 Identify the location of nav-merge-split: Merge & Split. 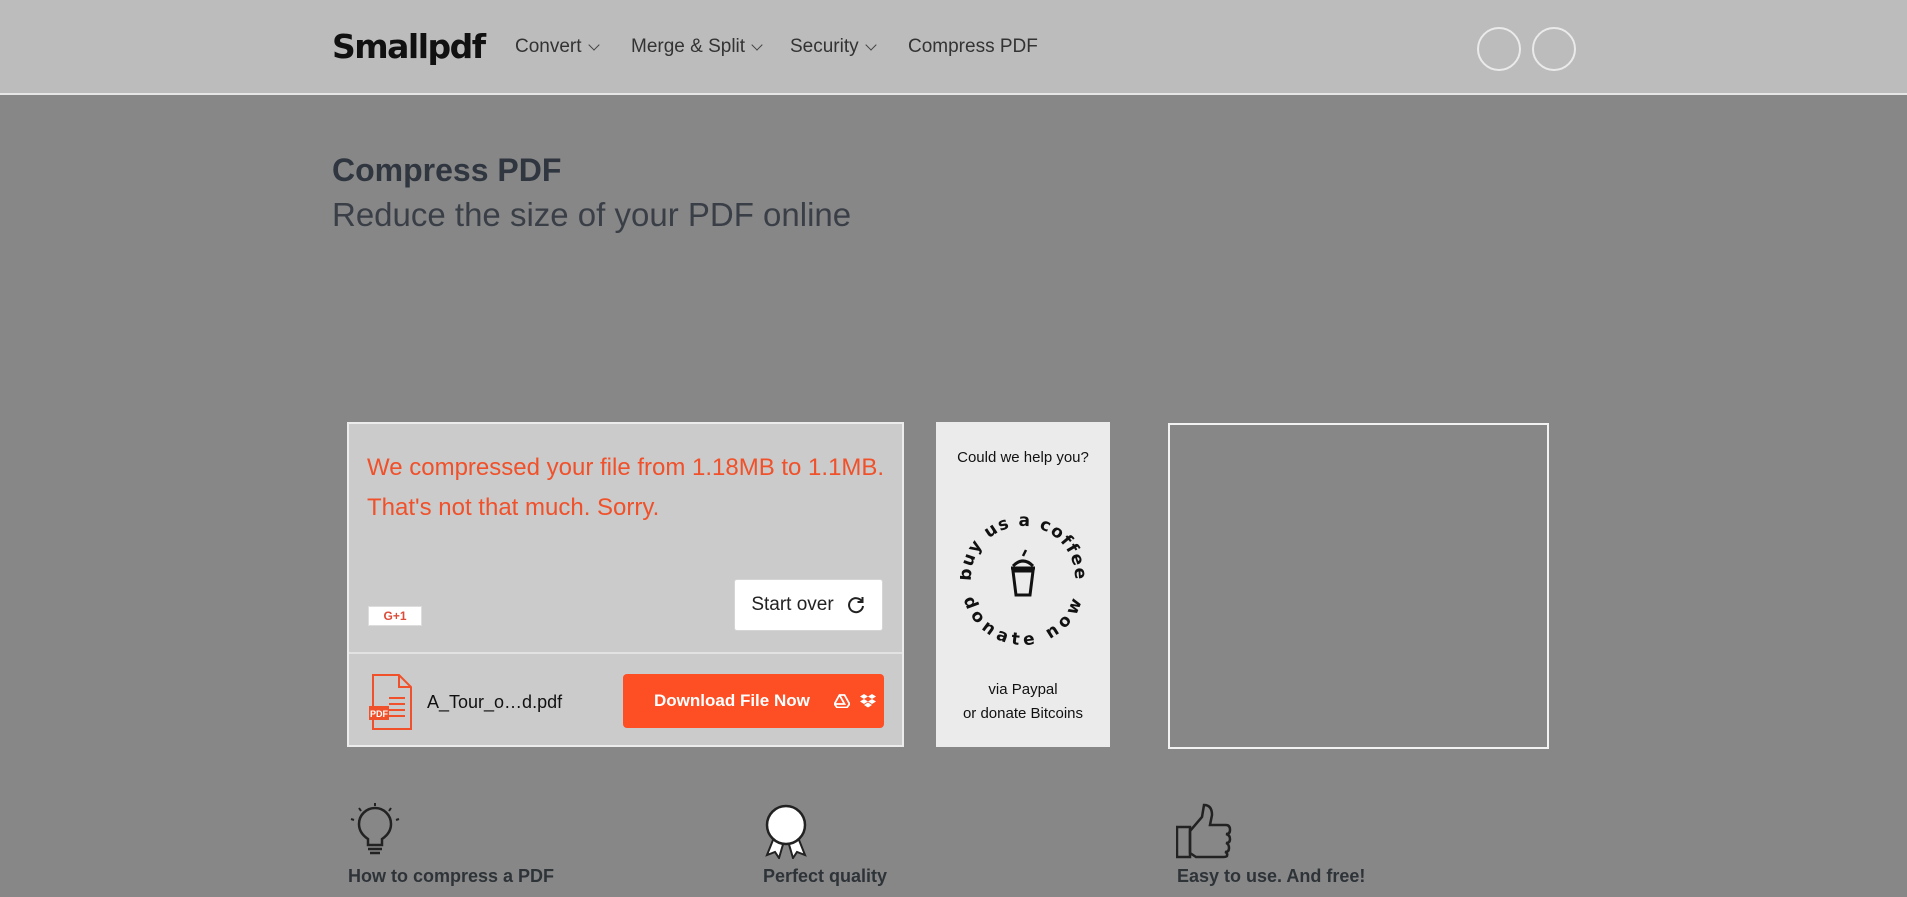
(697, 47).